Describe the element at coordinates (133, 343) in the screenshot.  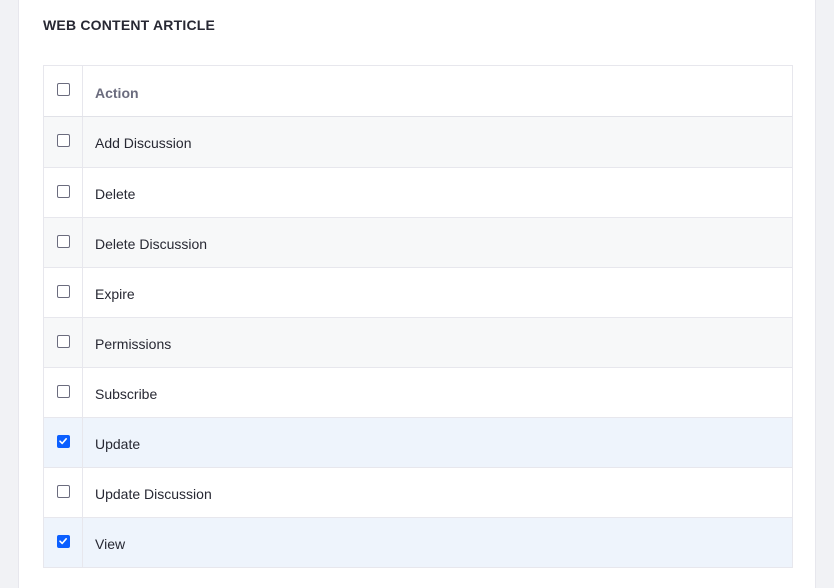
I see `action-label: Permissions` at that location.